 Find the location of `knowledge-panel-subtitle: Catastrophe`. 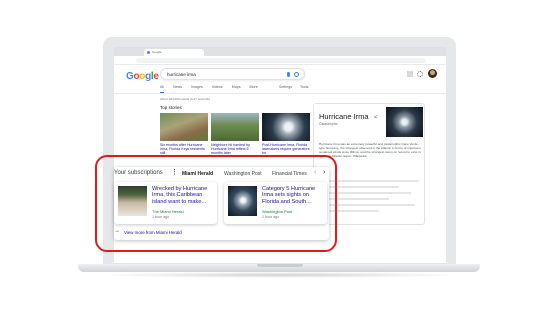

knowledge-panel-subtitle: Catastrophe is located at coordinates (328, 124).